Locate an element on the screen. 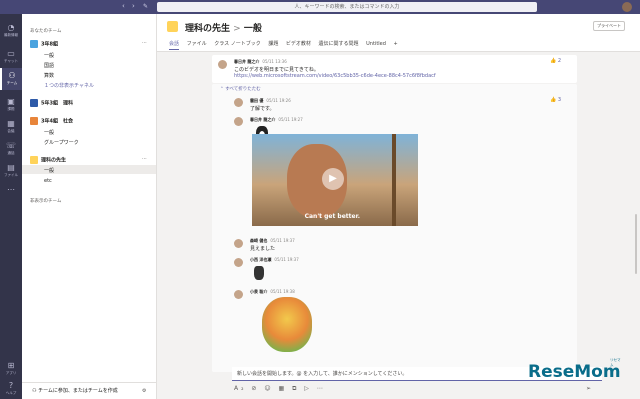  reply-author: 森崎 健也 05/11 19:37 is located at coordinates (272, 240).